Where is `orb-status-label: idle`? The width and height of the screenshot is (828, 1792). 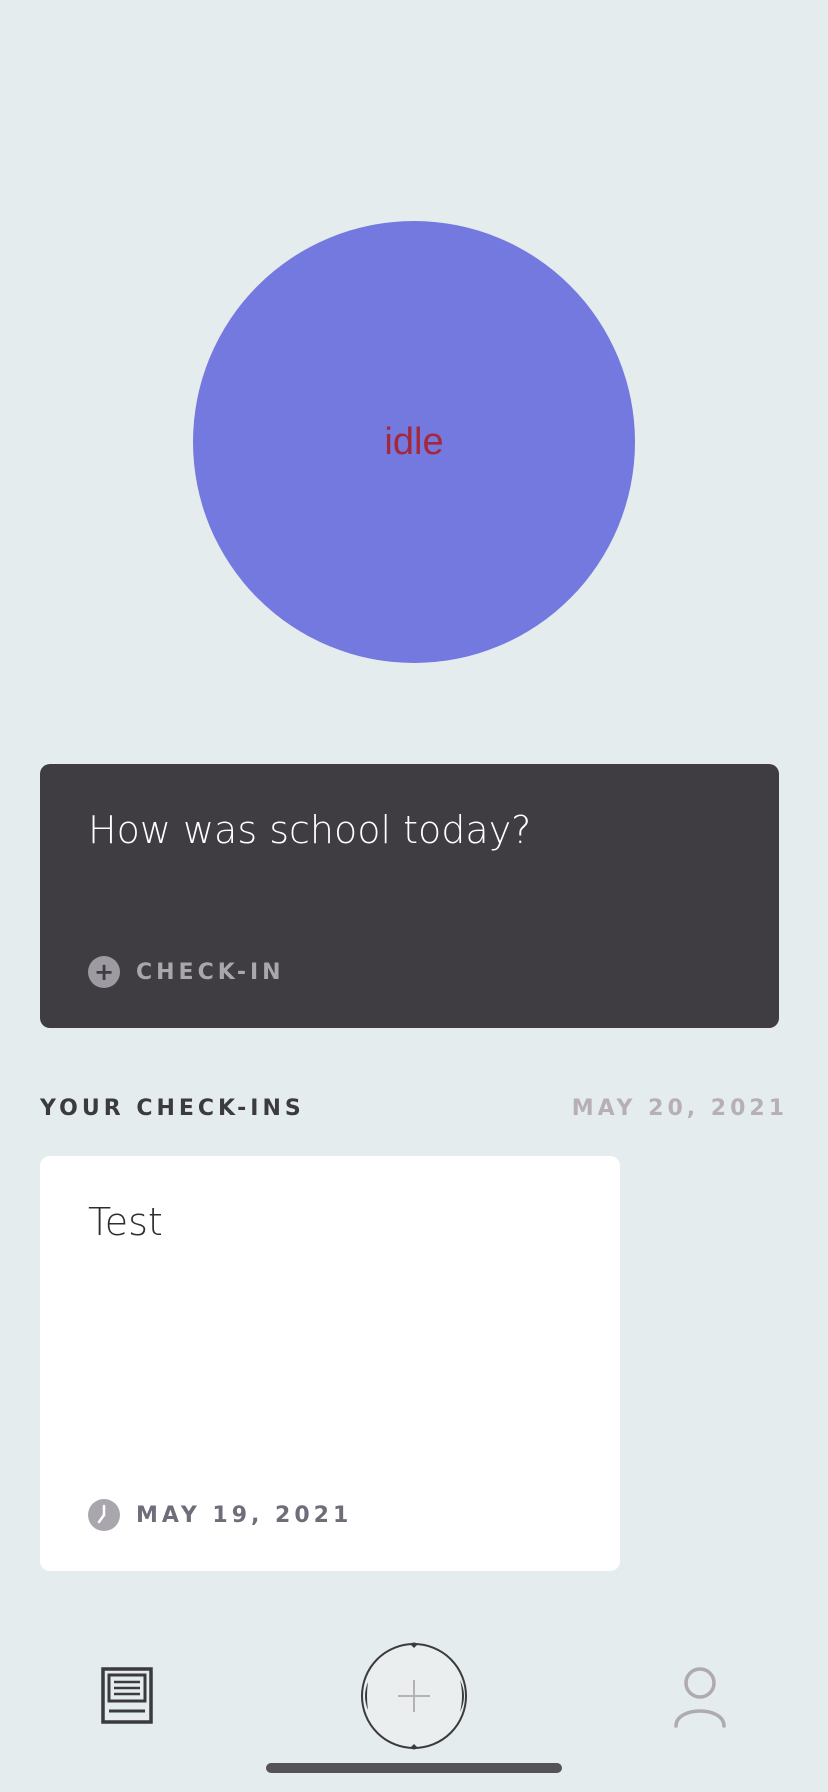
orb-status-label: idle is located at coordinates (414, 441).